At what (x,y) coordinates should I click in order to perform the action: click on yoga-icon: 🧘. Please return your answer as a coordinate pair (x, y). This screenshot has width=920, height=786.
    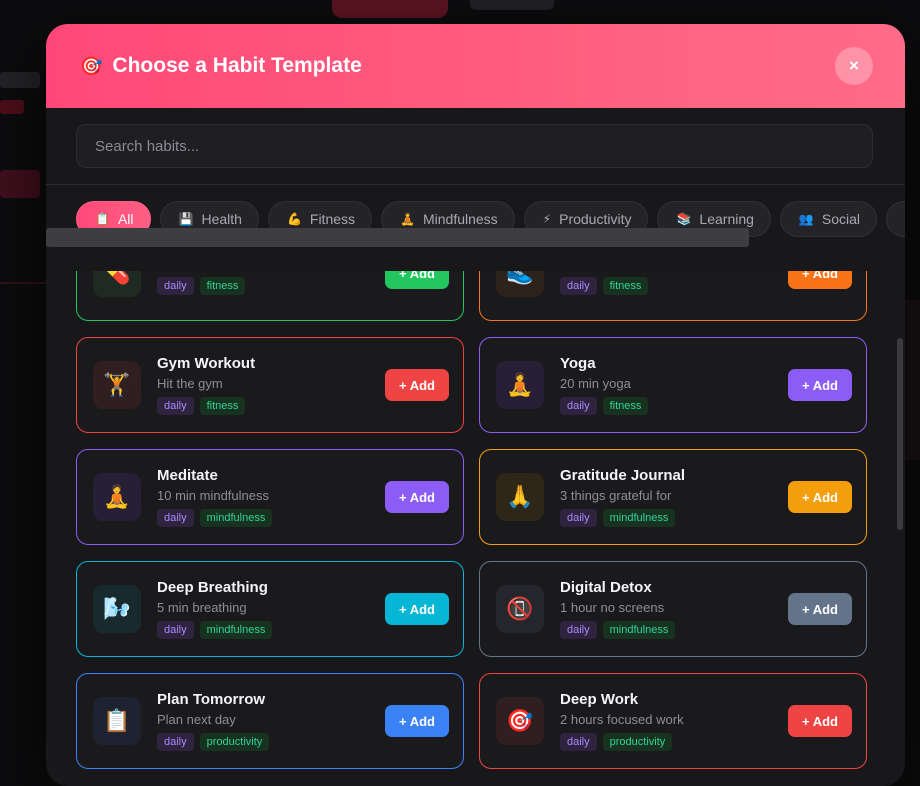
    Looking at the image, I should click on (520, 385).